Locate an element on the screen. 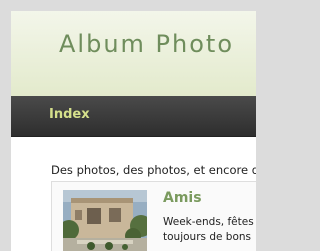 The width and height of the screenshot is (320, 251). album-title: Amis is located at coordinates (182, 198).